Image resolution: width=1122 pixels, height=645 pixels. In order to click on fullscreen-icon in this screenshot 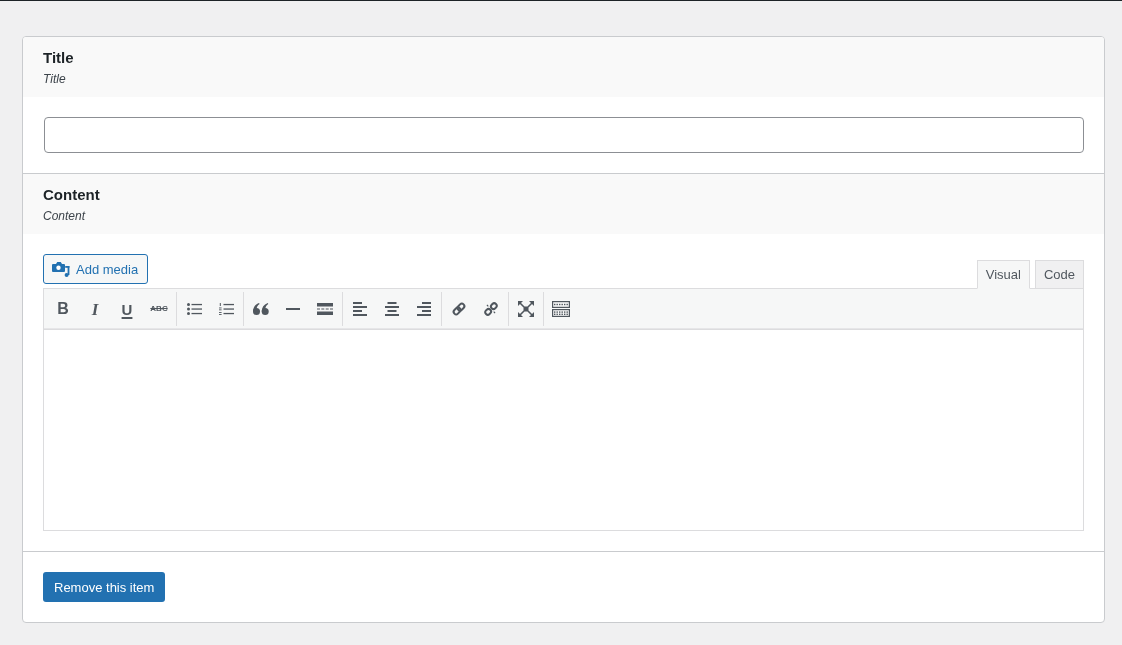, I will do `click(526, 309)`.